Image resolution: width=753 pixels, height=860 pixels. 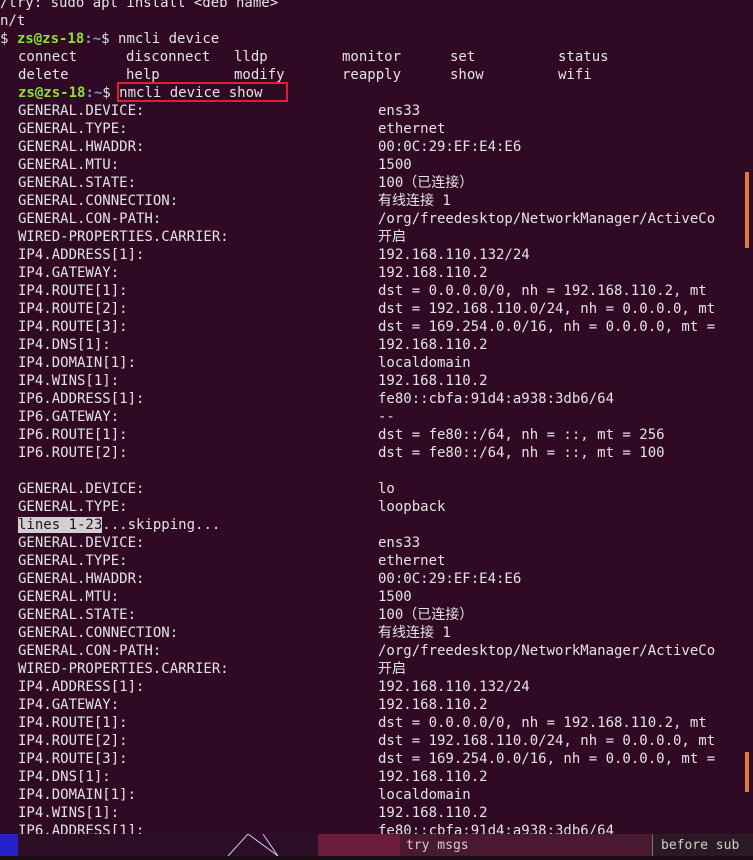 I want to click on property-value: 192.168.110.132/24, so click(x=454, y=687).